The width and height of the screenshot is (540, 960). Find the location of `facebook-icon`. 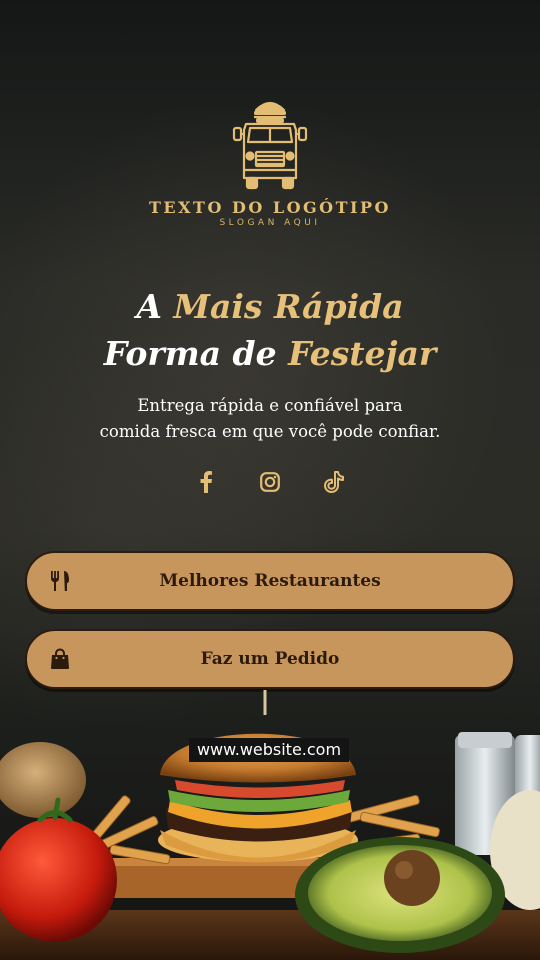

facebook-icon is located at coordinates (206, 482).